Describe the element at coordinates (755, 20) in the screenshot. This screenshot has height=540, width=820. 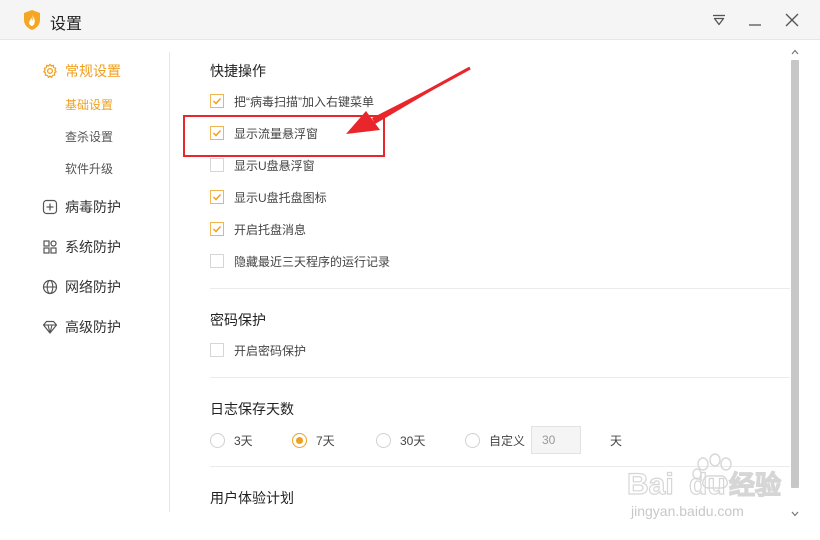
I see `minimize-button` at that location.